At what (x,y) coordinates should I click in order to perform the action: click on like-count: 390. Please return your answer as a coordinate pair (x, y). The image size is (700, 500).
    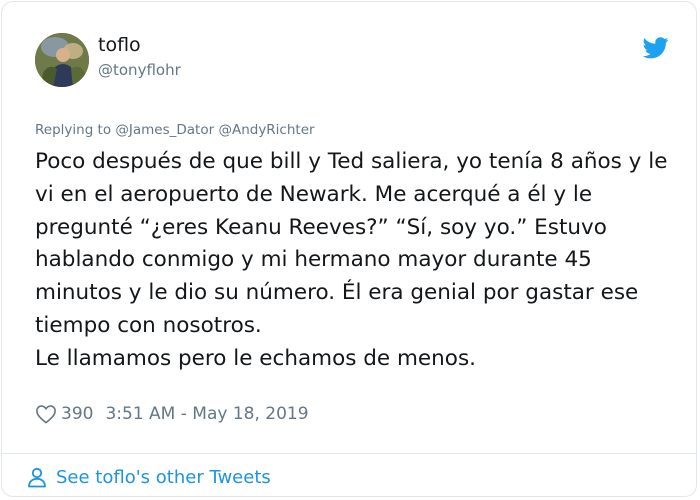
    Looking at the image, I should click on (77, 414).